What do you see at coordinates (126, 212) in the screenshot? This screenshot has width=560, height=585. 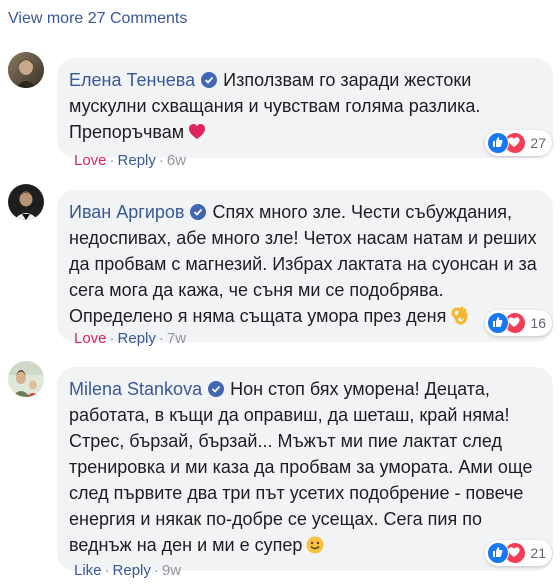 I see `comment-author: Иван Аргиров` at bounding box center [126, 212].